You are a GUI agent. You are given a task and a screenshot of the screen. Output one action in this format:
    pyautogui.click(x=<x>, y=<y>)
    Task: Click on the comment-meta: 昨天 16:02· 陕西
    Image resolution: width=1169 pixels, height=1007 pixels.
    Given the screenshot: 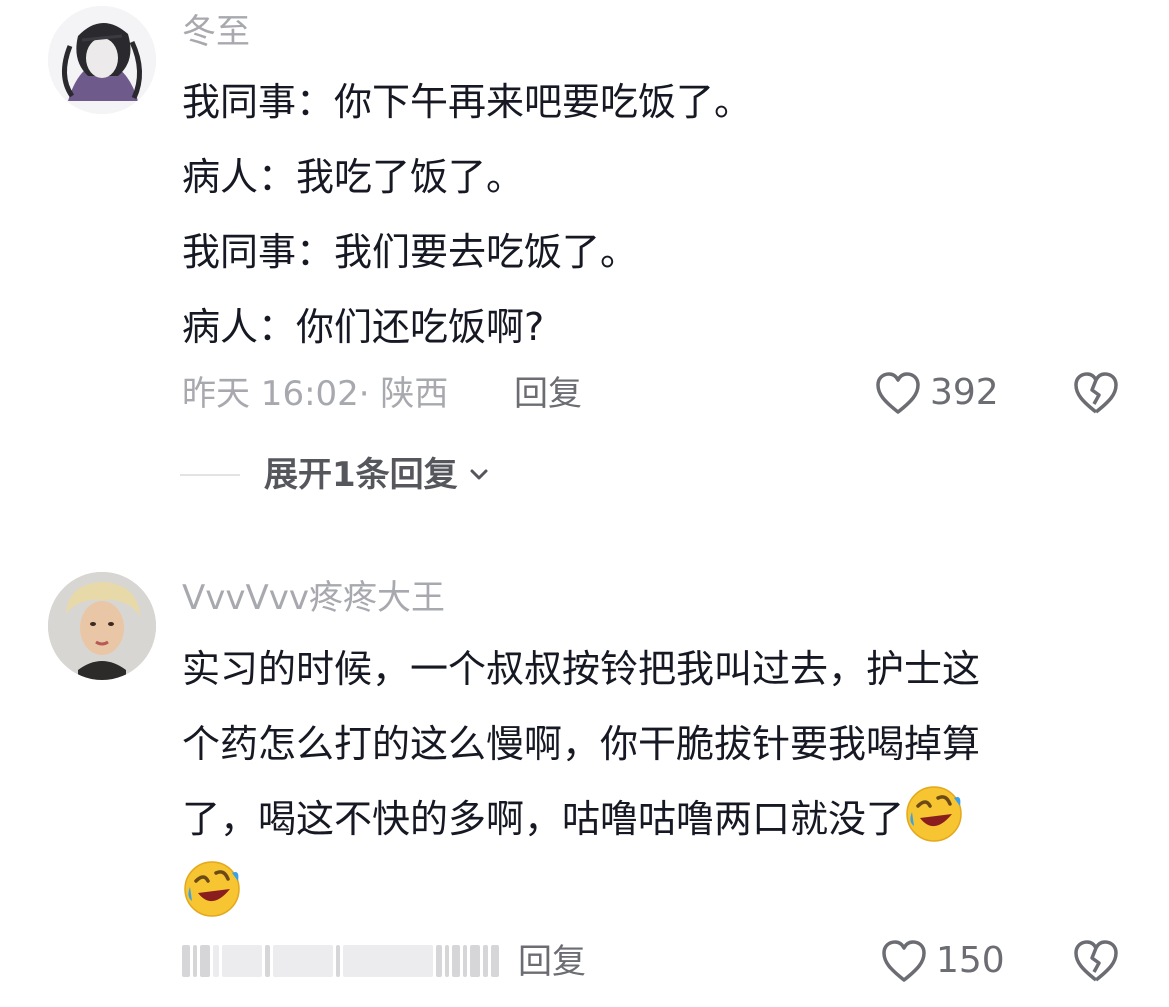 What is the action you would take?
    pyautogui.click(x=315, y=394)
    